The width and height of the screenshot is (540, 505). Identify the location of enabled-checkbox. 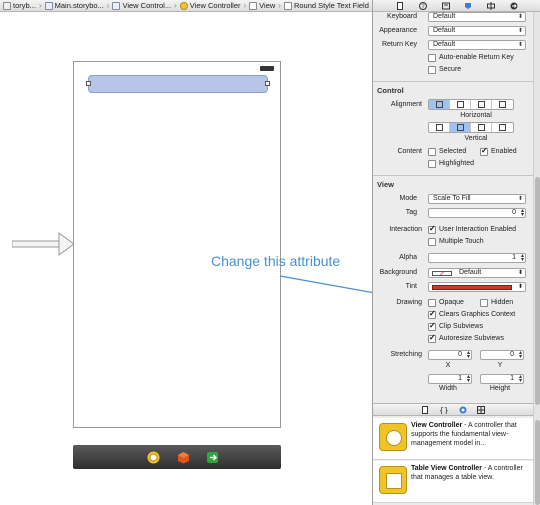
(484, 151).